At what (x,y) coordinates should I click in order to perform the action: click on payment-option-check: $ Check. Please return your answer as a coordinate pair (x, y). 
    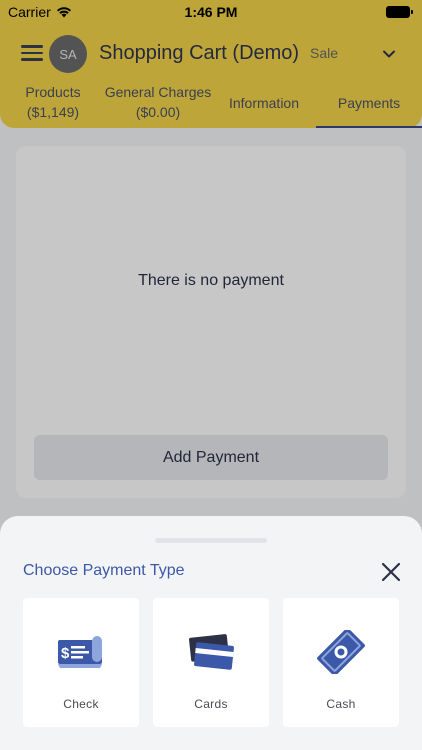
    Looking at the image, I should click on (81, 662).